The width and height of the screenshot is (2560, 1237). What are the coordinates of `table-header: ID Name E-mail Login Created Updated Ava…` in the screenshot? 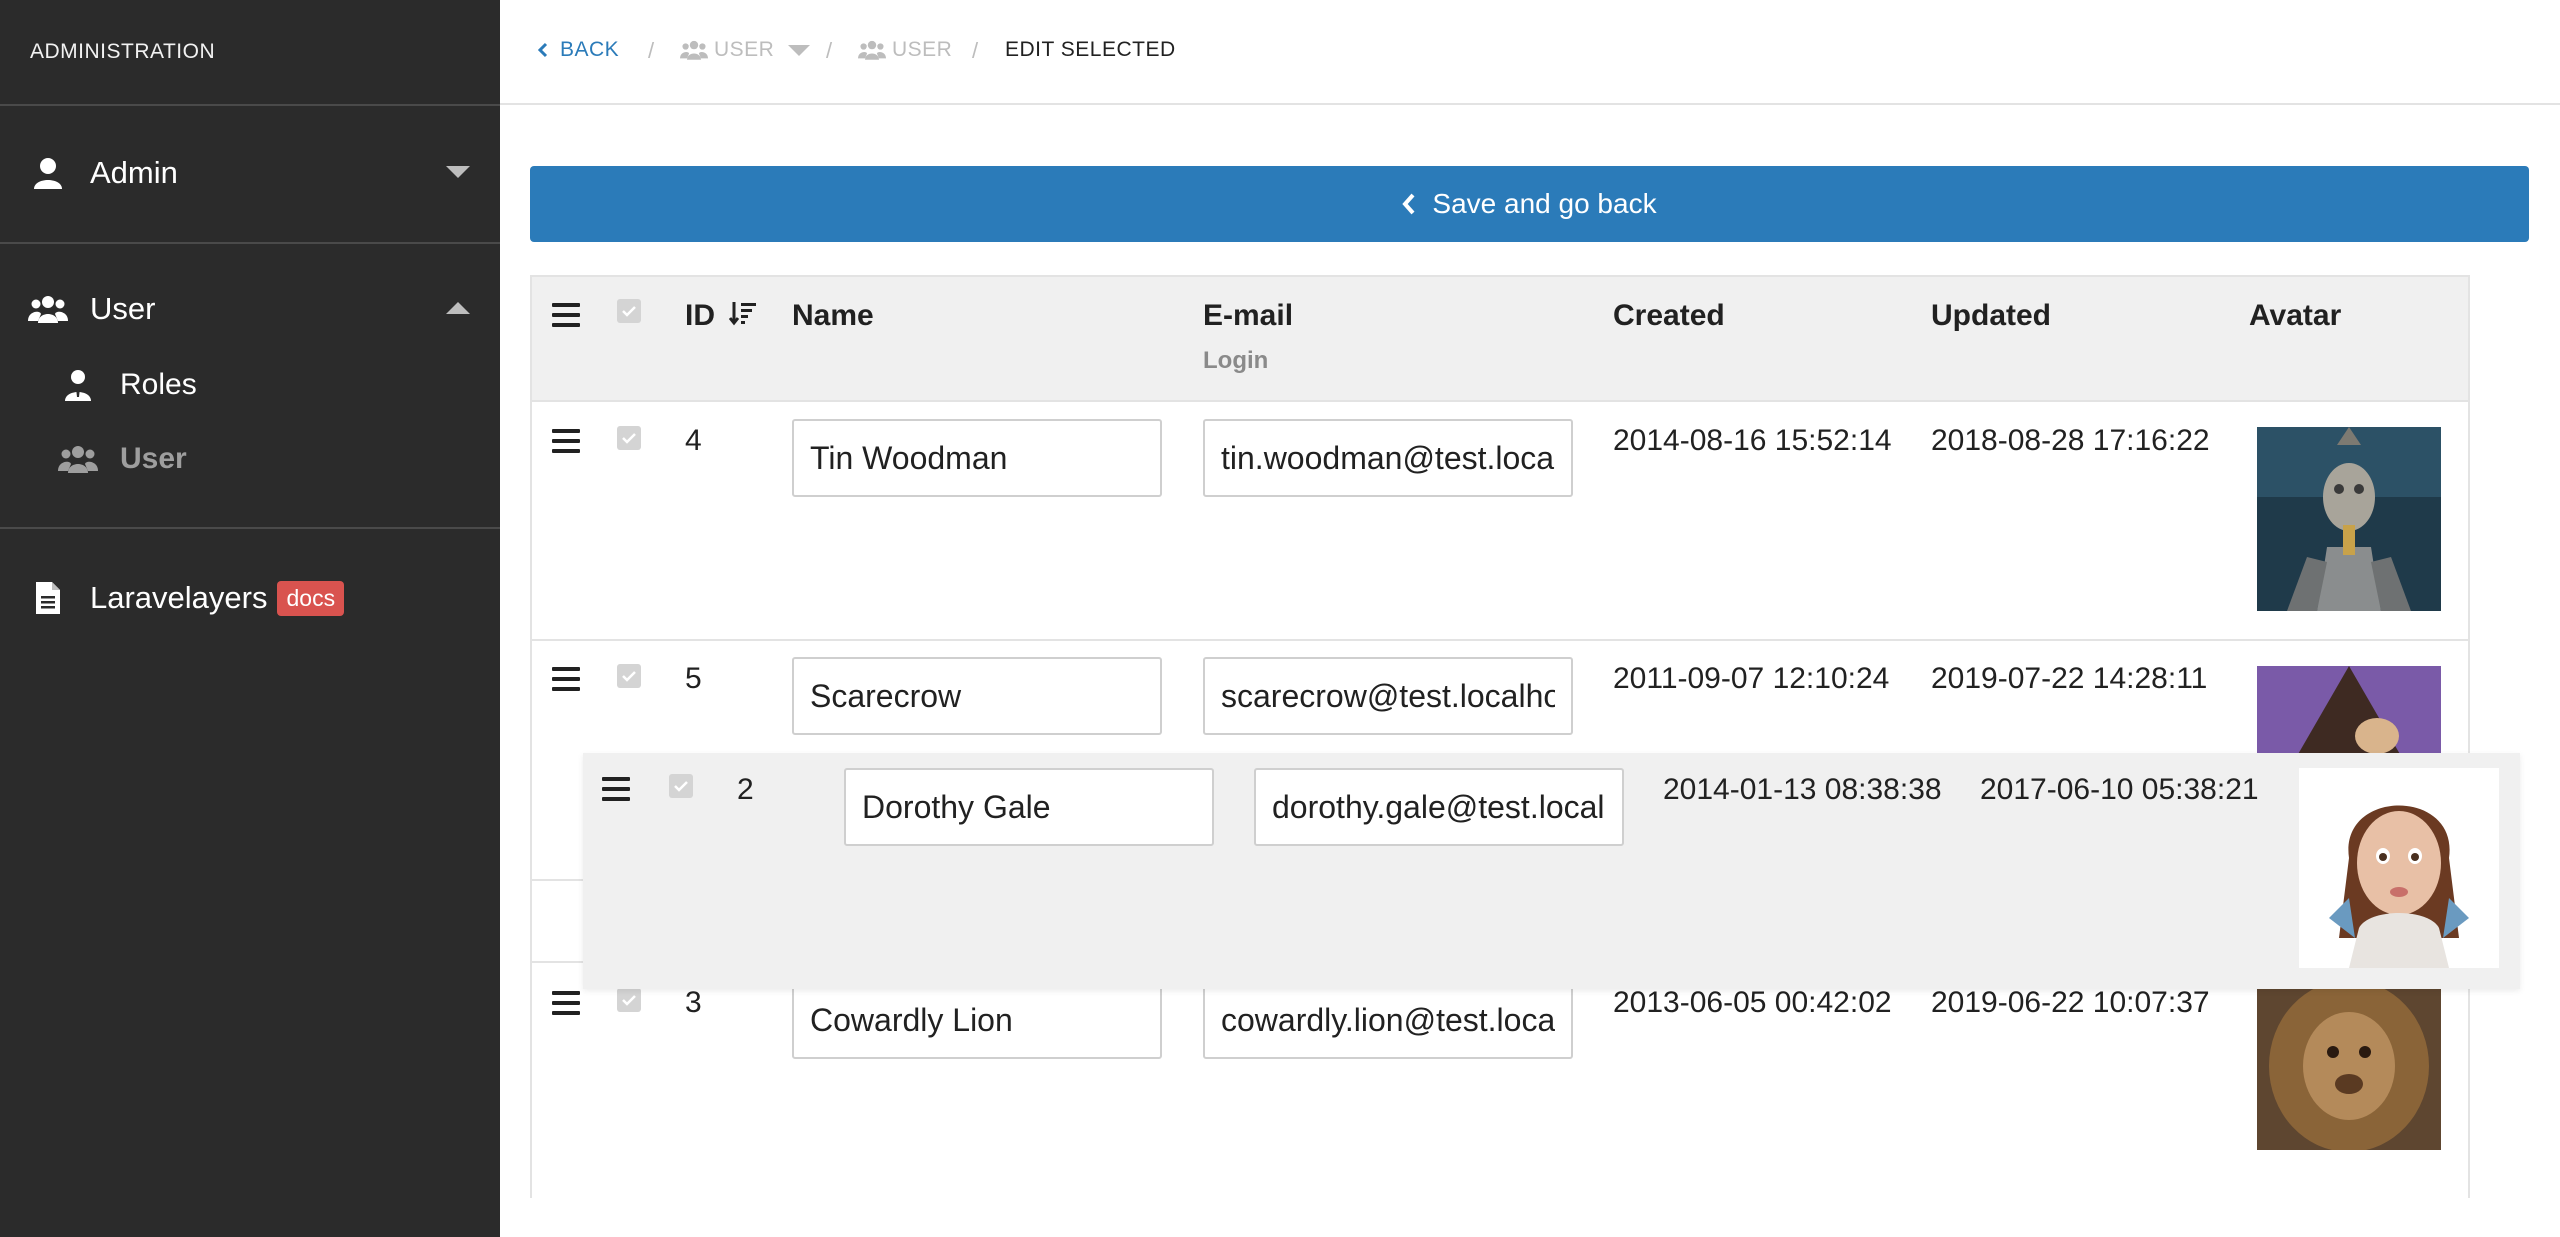 It's located at (1500, 339).